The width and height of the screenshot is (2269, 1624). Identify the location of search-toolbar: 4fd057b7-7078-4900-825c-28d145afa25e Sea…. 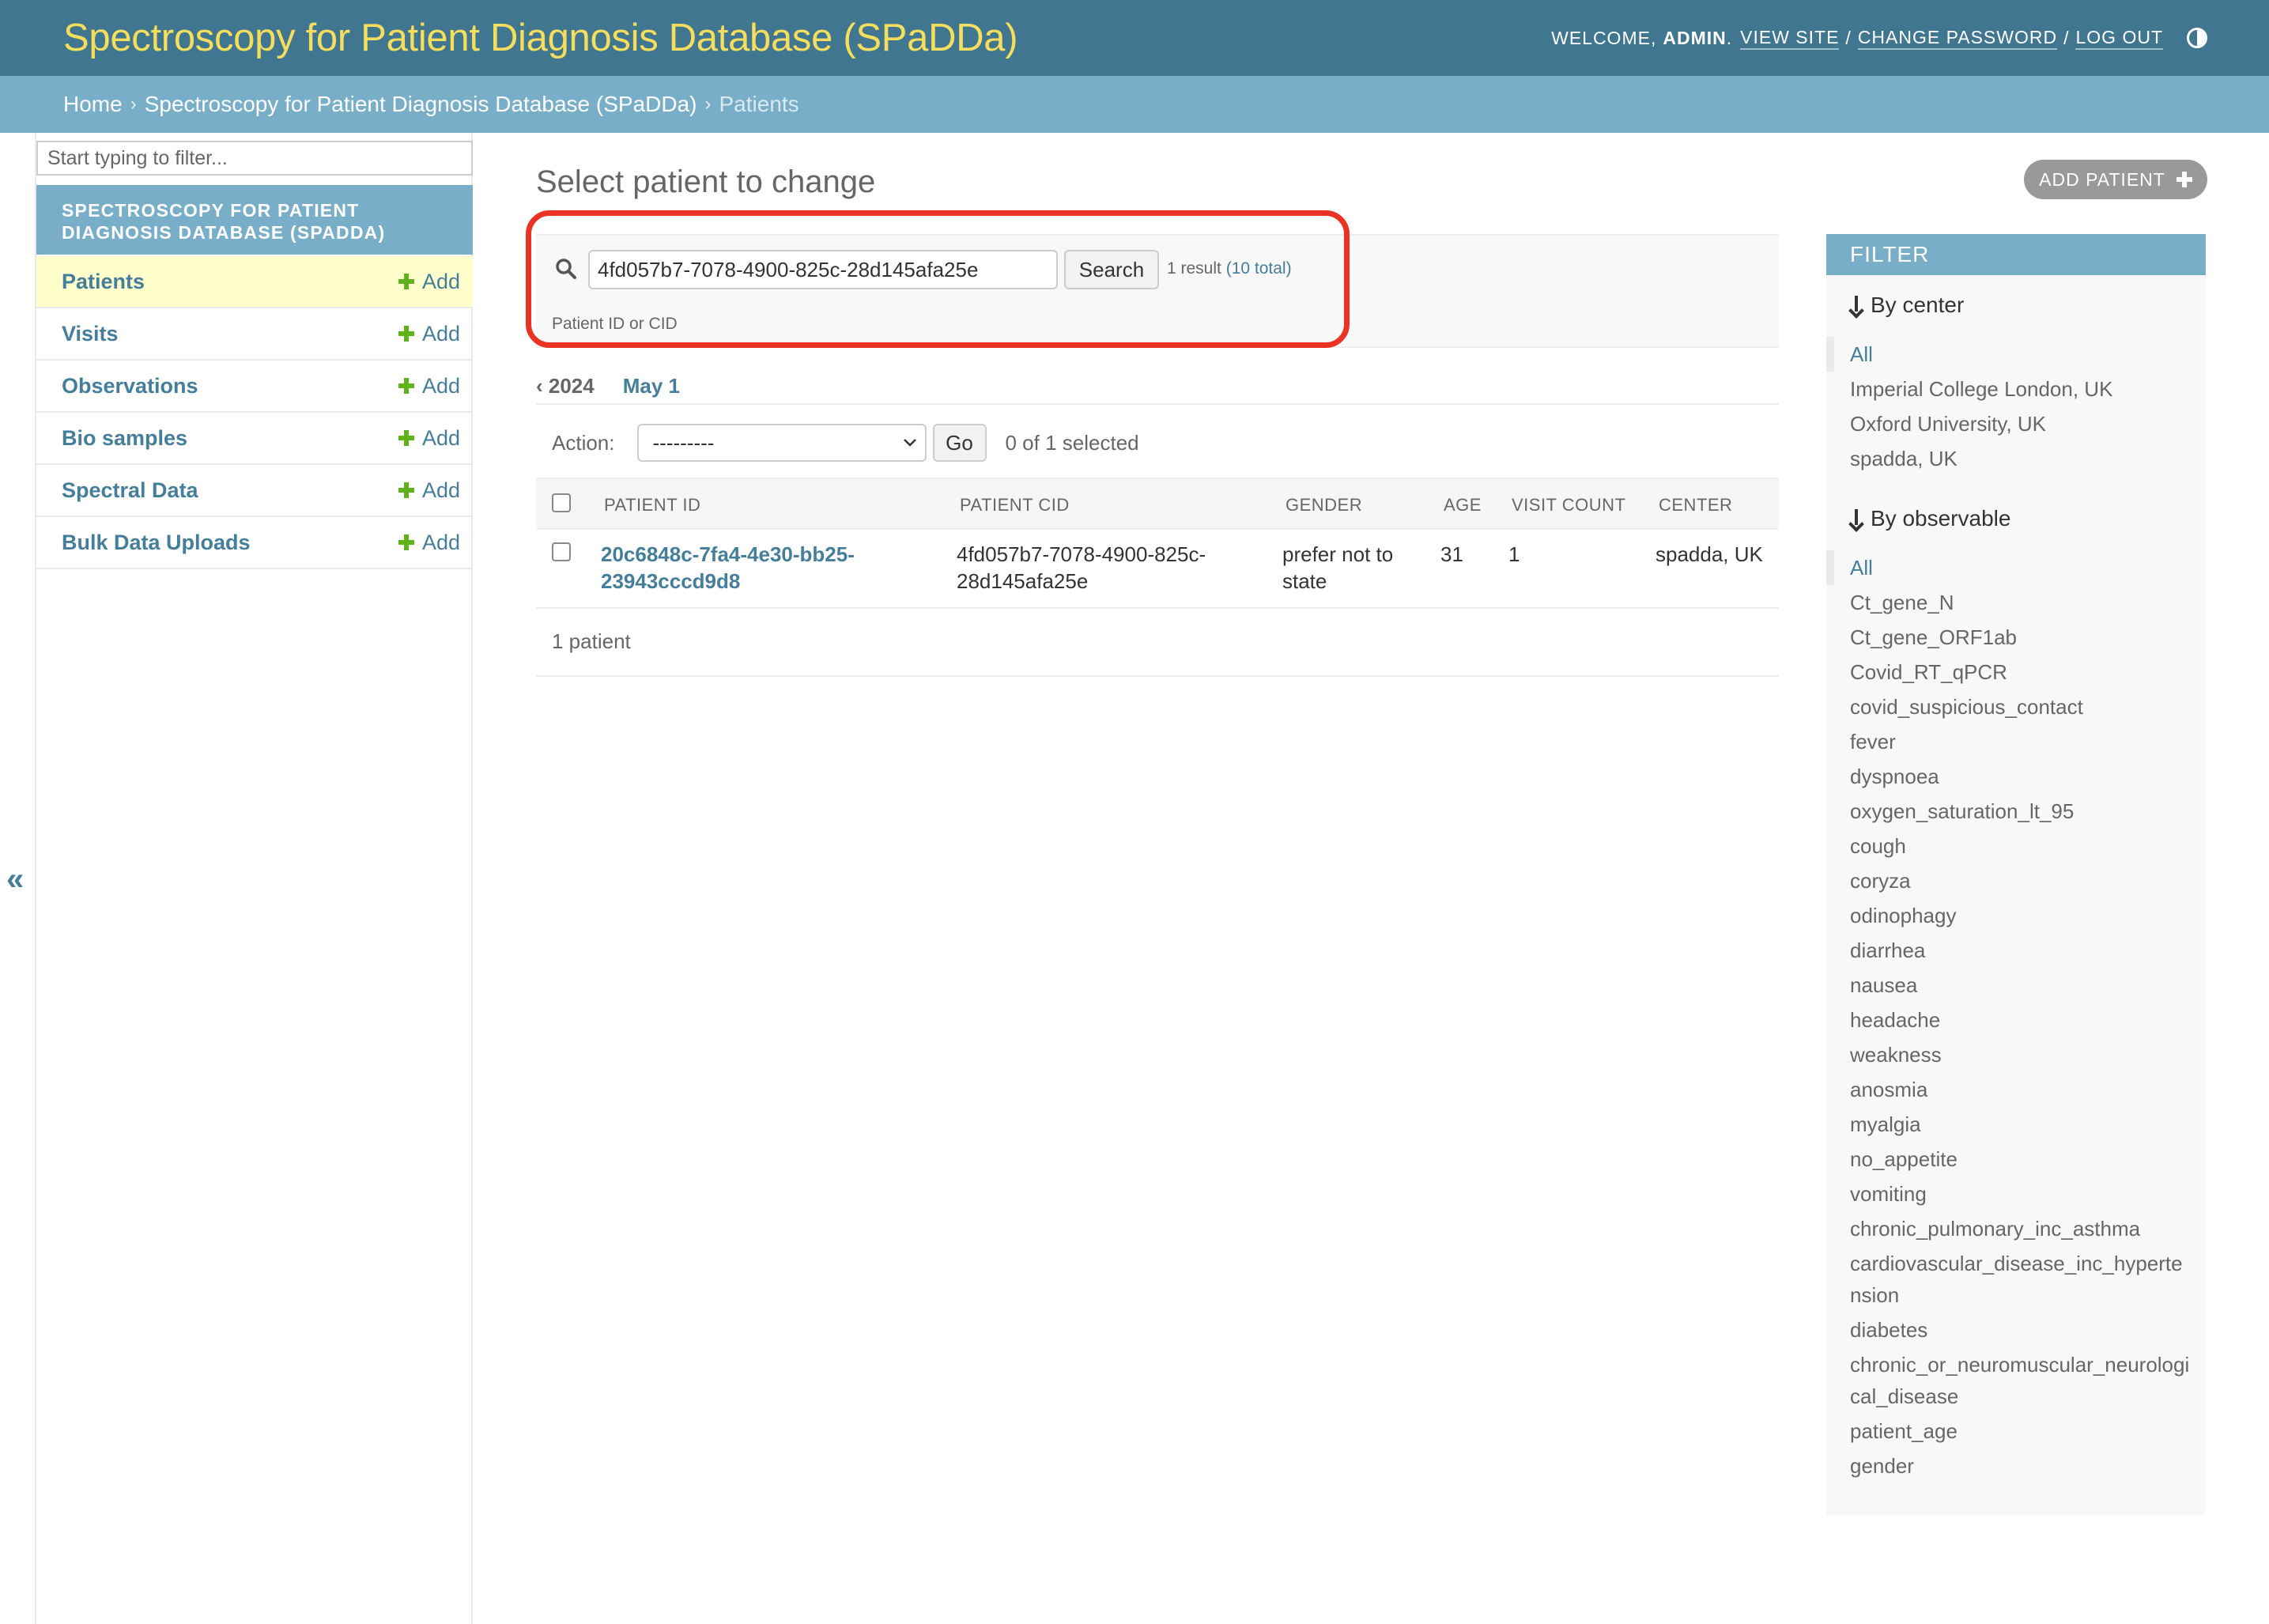
(1157, 291).